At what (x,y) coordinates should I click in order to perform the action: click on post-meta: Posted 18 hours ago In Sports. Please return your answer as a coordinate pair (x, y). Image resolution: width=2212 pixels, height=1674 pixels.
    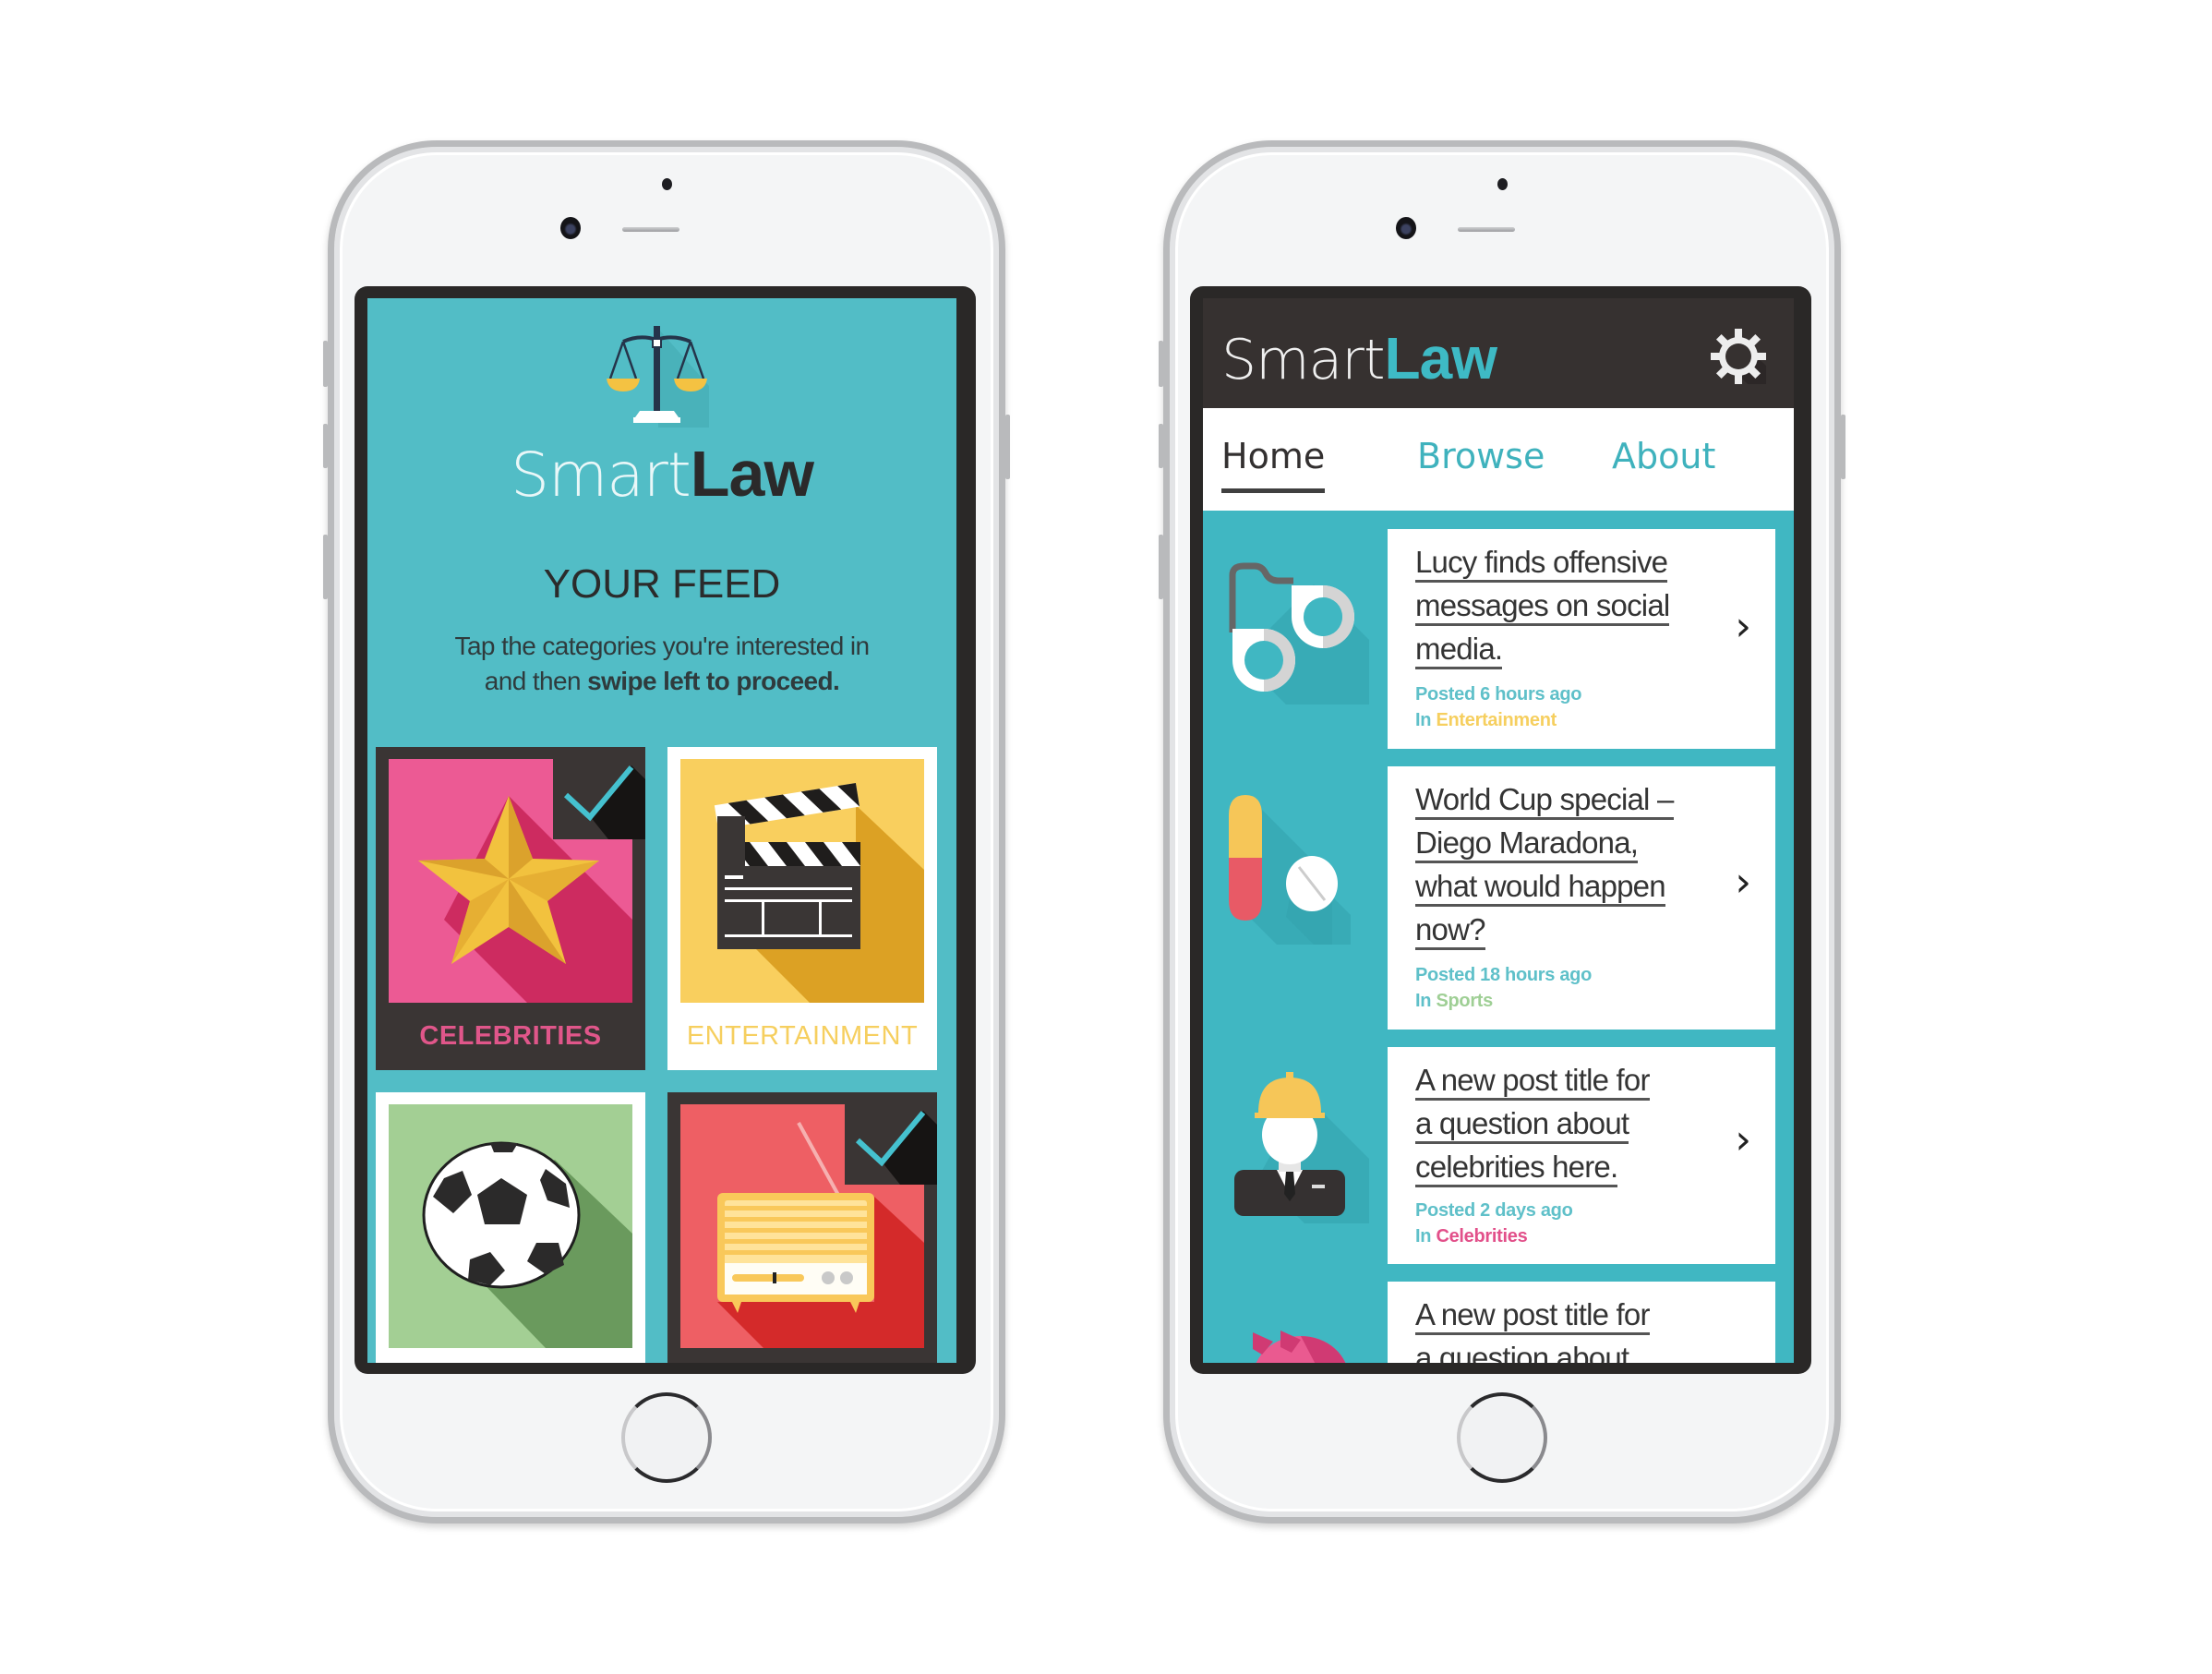
    Looking at the image, I should click on (1503, 988).